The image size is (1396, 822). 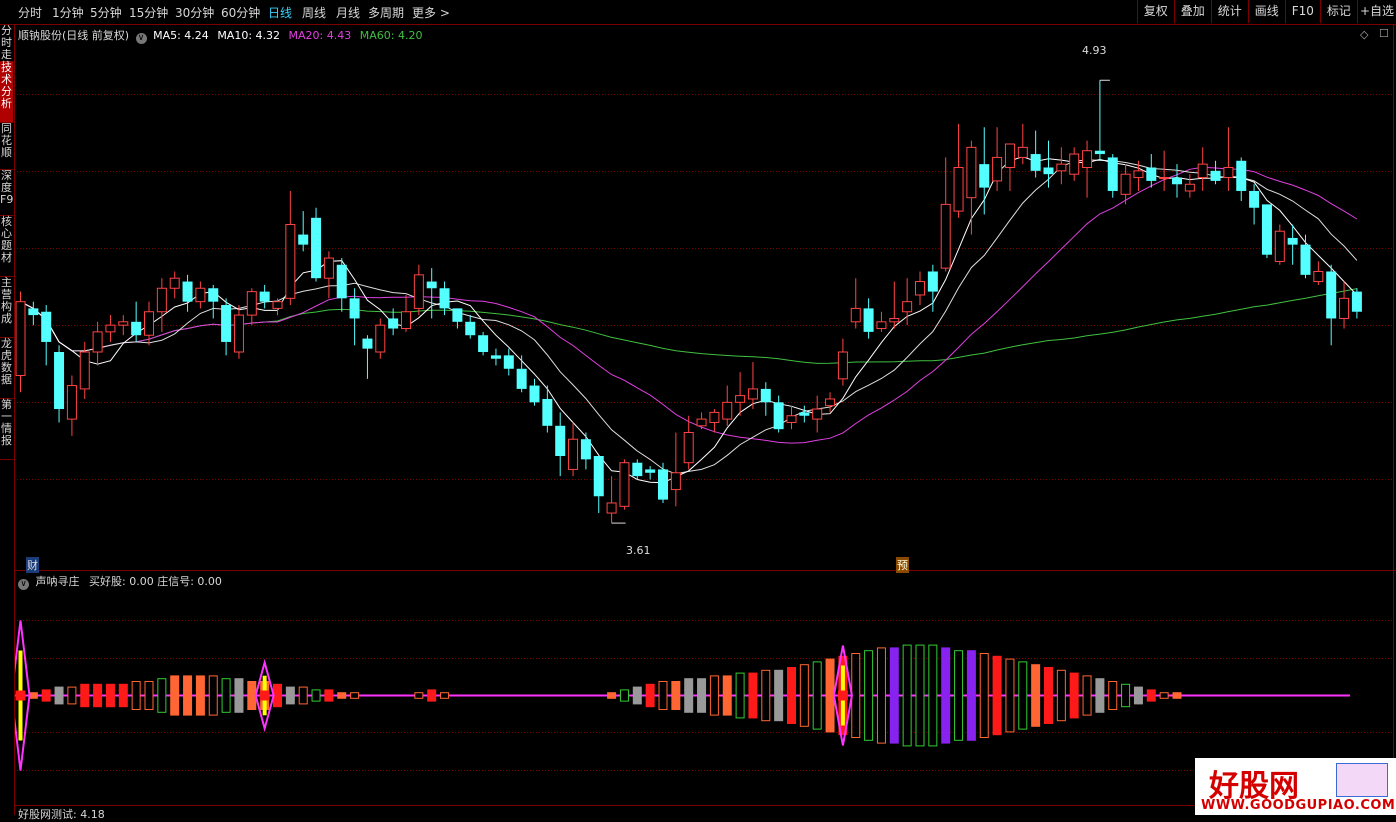 What do you see at coordinates (1229, 11) in the screenshot?
I see `tool-stats-button: 统计` at bounding box center [1229, 11].